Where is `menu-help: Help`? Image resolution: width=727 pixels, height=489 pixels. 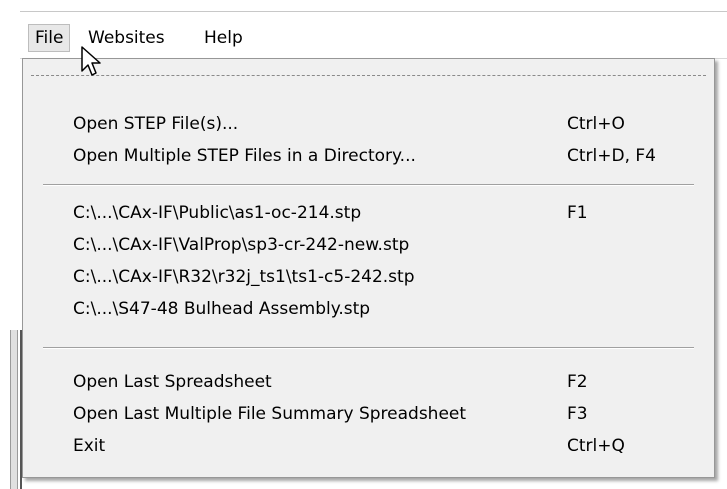 menu-help: Help is located at coordinates (223, 38).